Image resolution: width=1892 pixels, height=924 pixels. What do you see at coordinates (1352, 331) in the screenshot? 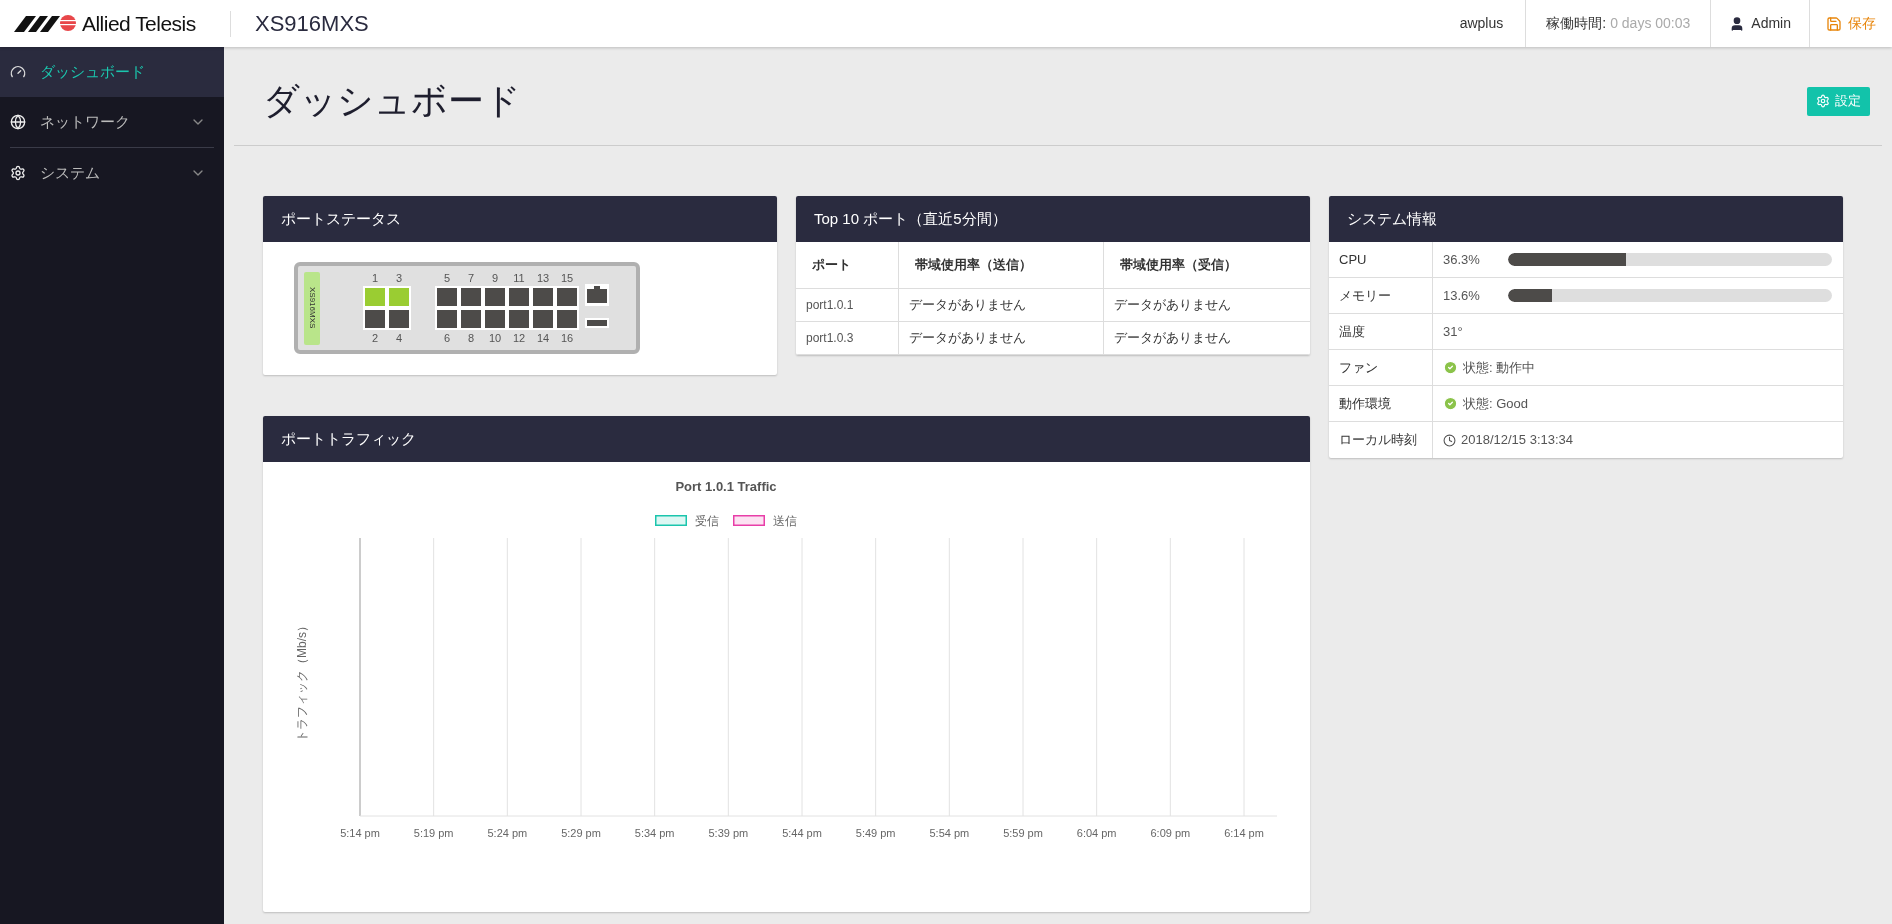
I see `info-label: 温度` at bounding box center [1352, 331].